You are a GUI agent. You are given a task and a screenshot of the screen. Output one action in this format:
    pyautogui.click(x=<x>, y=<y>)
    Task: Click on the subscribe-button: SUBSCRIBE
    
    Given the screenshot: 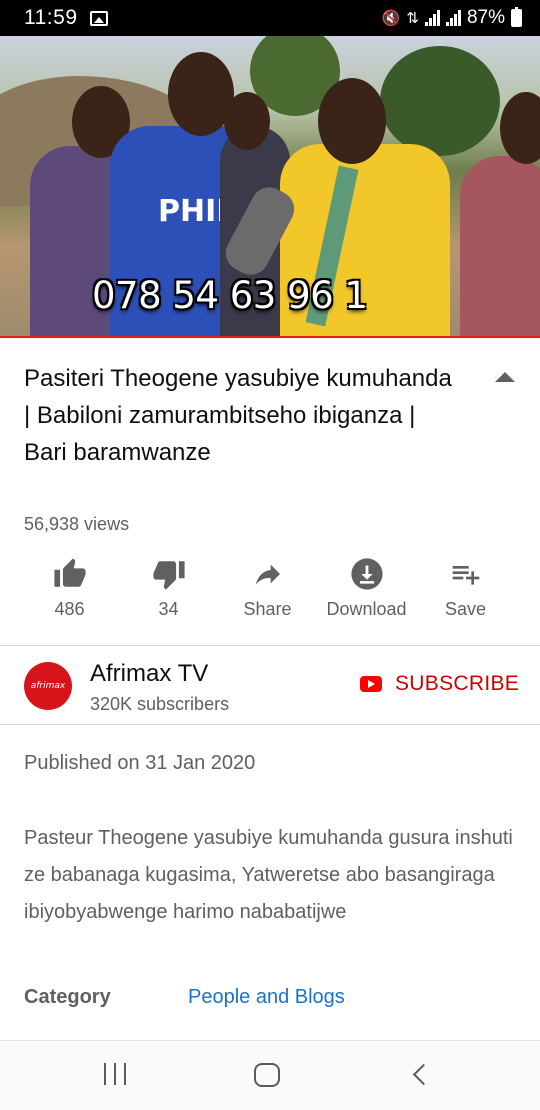 What is the action you would take?
    pyautogui.click(x=439, y=684)
    